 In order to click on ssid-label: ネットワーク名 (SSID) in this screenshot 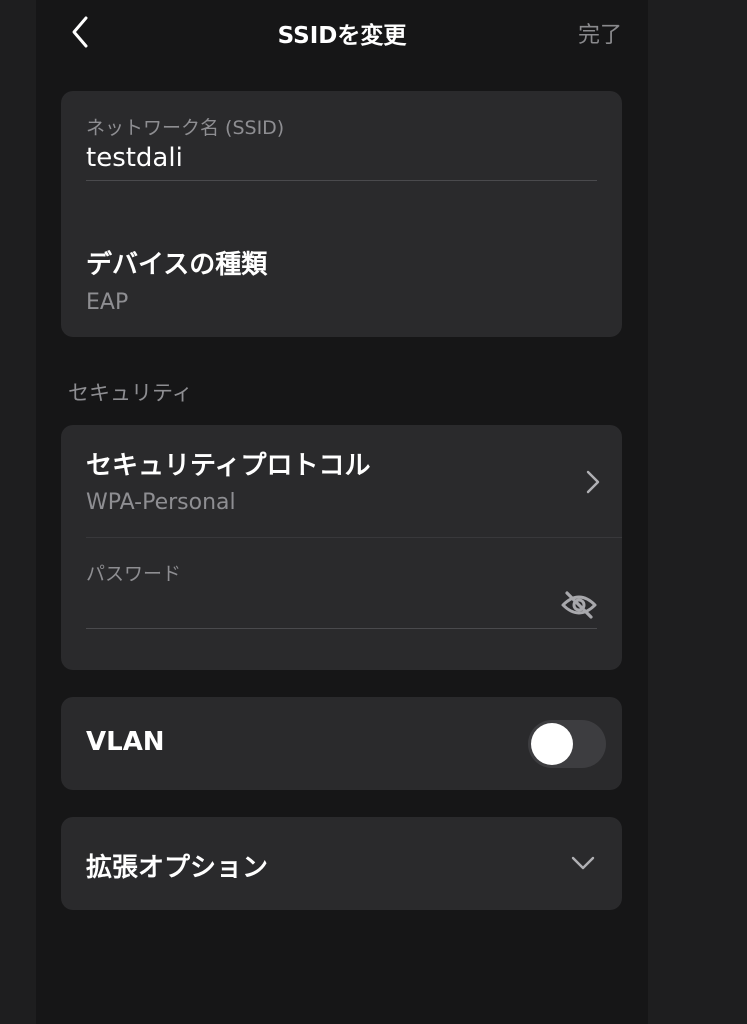, I will do `click(185, 128)`.